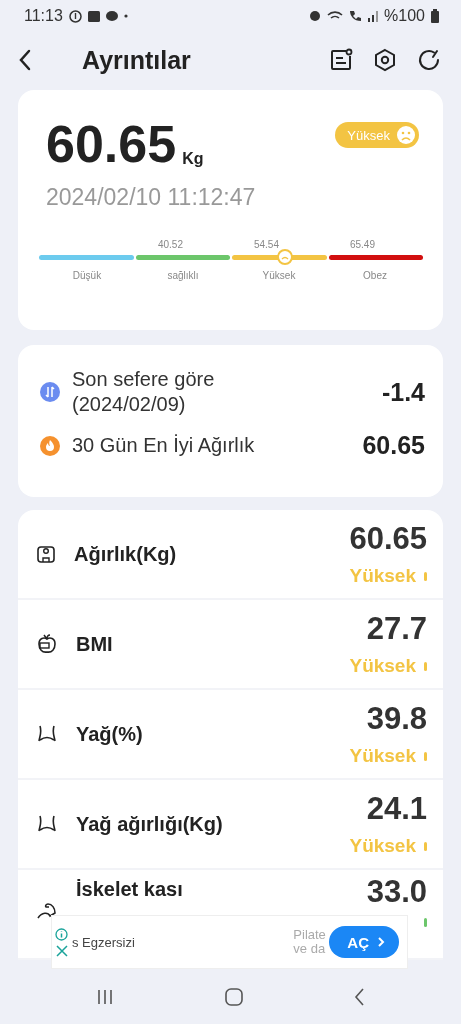 The width and height of the screenshot is (461, 1024). I want to click on metric-name: Yağ ağırlığı(Kg), so click(149, 824).